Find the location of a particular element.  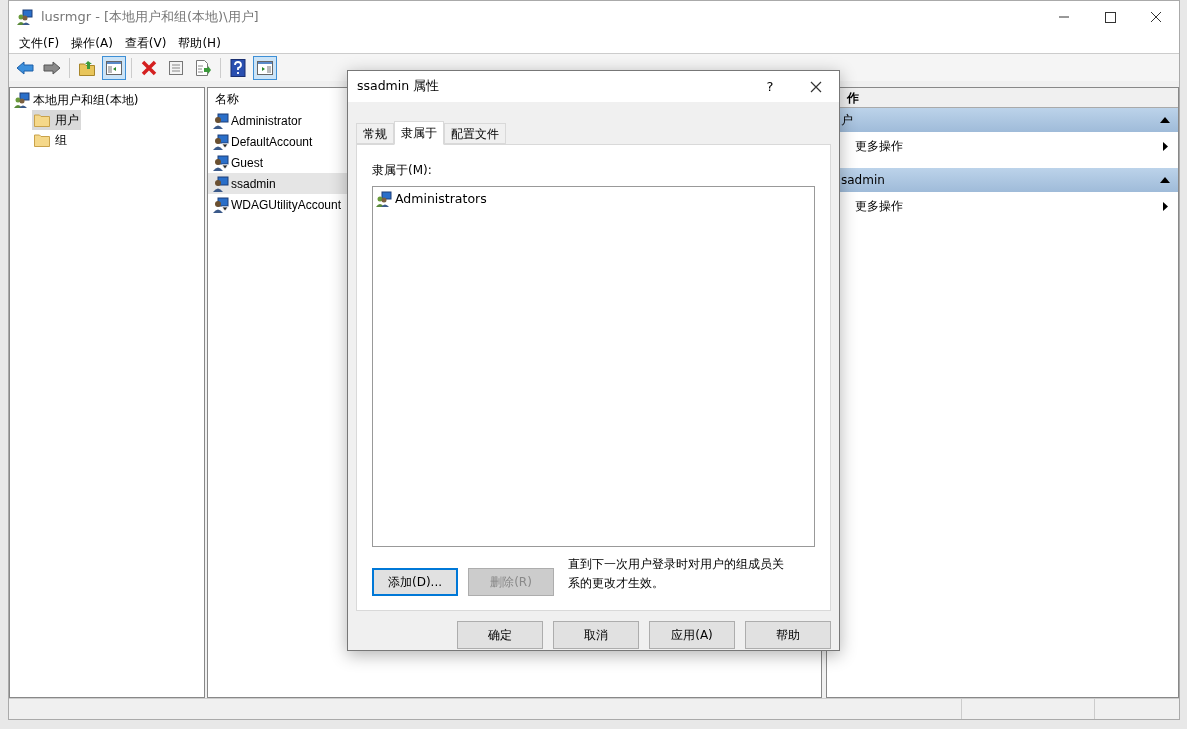

help-button: ? is located at coordinates (770, 86).